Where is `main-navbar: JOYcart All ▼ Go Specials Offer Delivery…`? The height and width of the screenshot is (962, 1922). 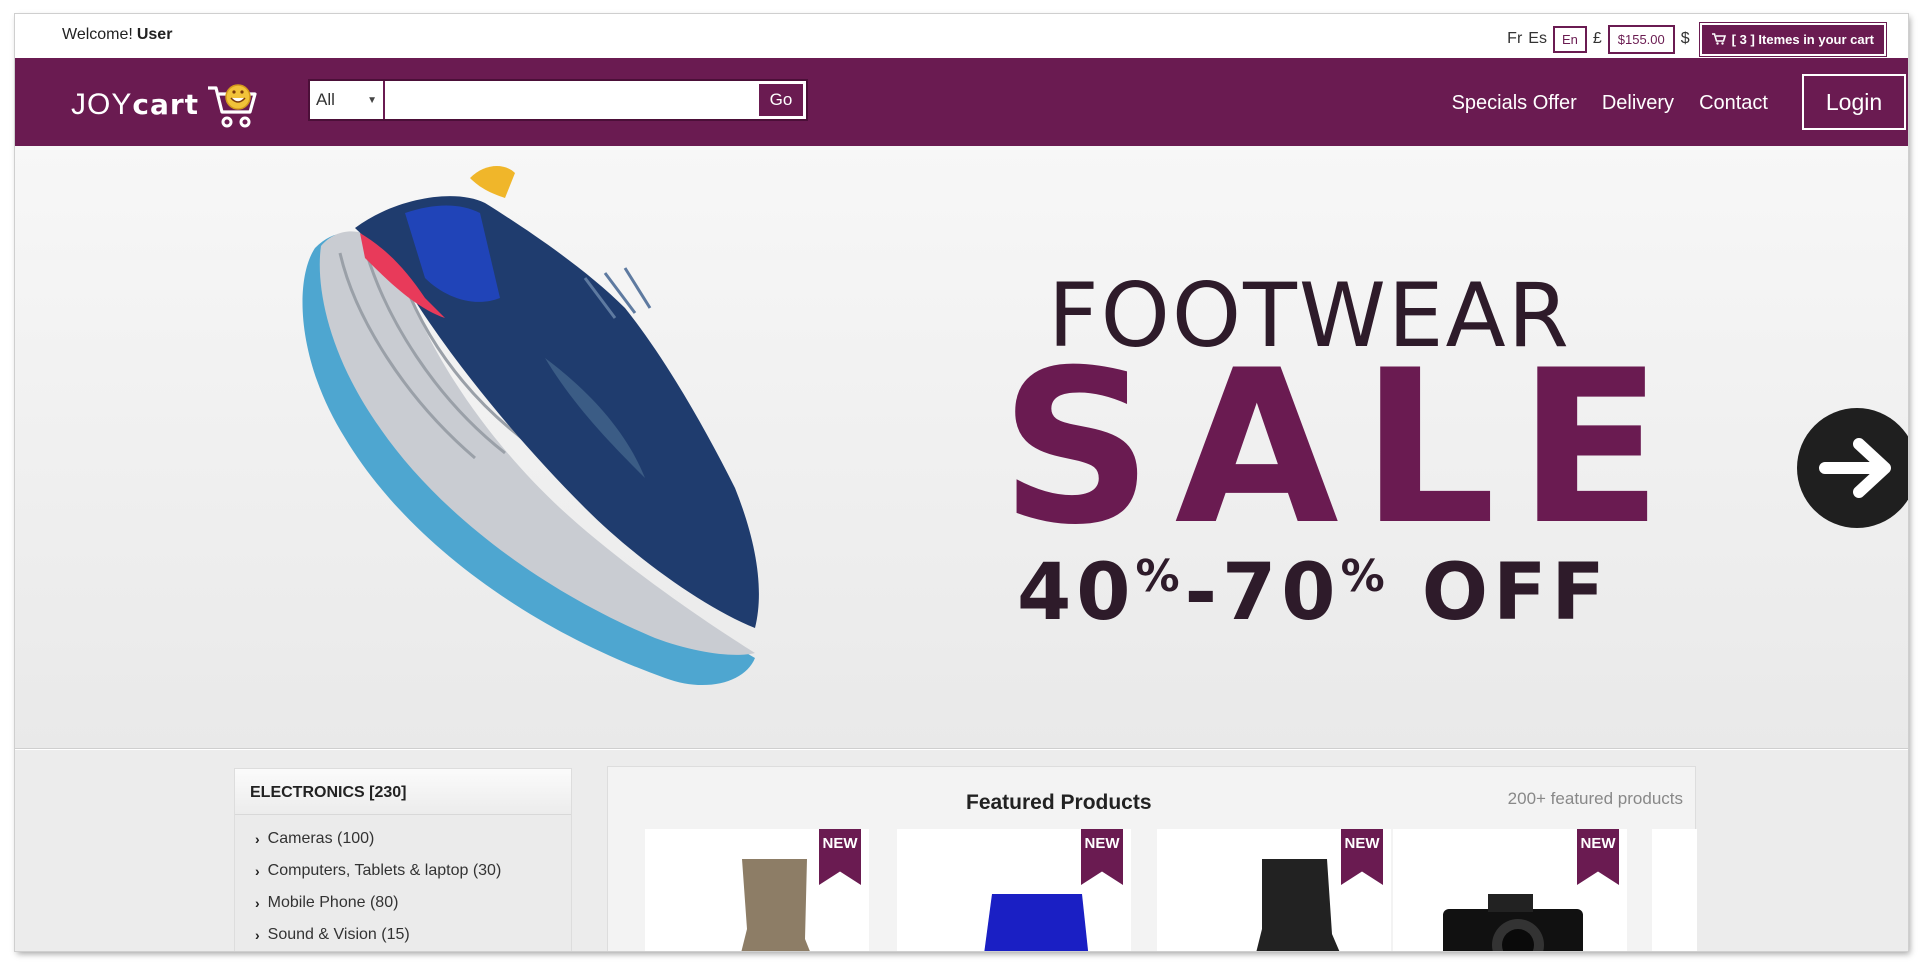
main-navbar: JOYcart All ▼ Go Specials Offer Delivery… is located at coordinates (961, 102).